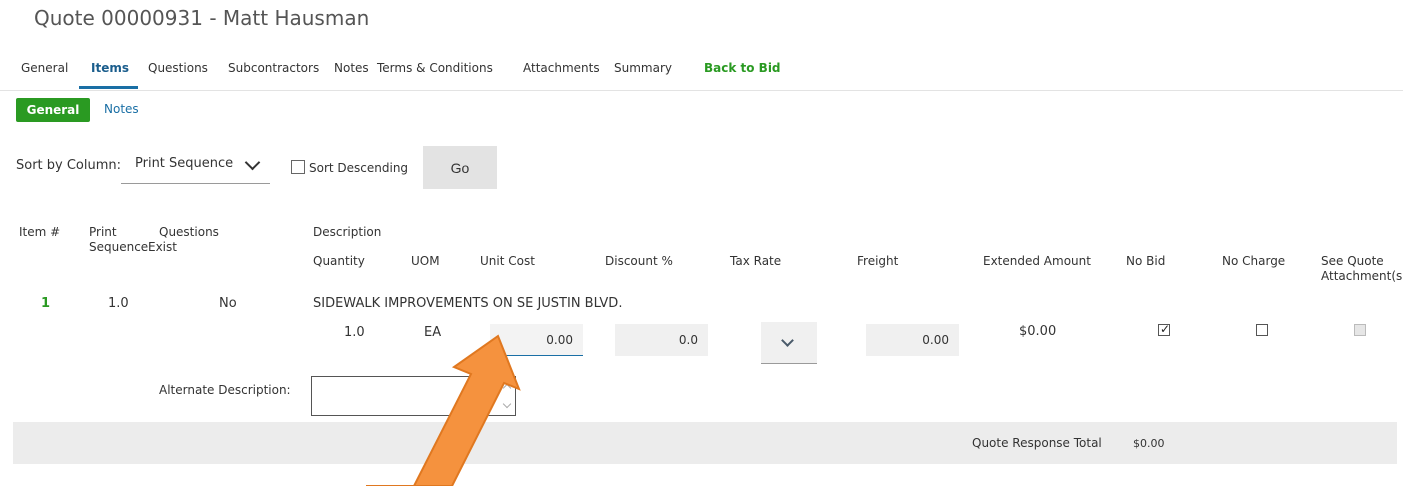 The width and height of the screenshot is (1403, 486). I want to click on scroll-up-icon, so click(507, 388).